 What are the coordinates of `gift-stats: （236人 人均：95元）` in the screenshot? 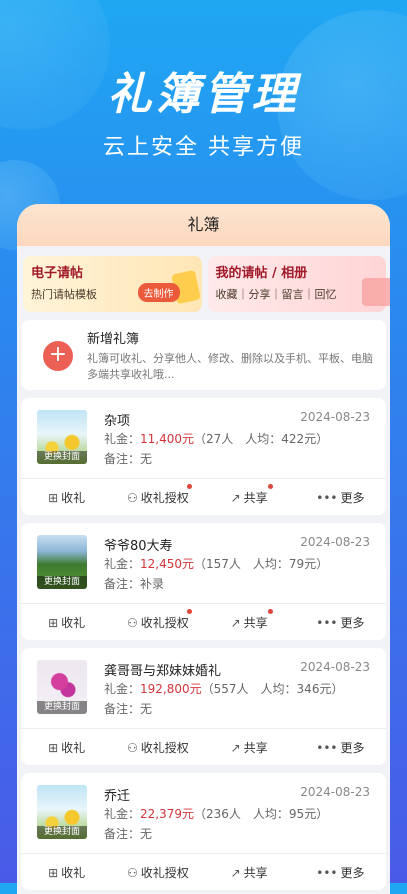 It's located at (261, 814).